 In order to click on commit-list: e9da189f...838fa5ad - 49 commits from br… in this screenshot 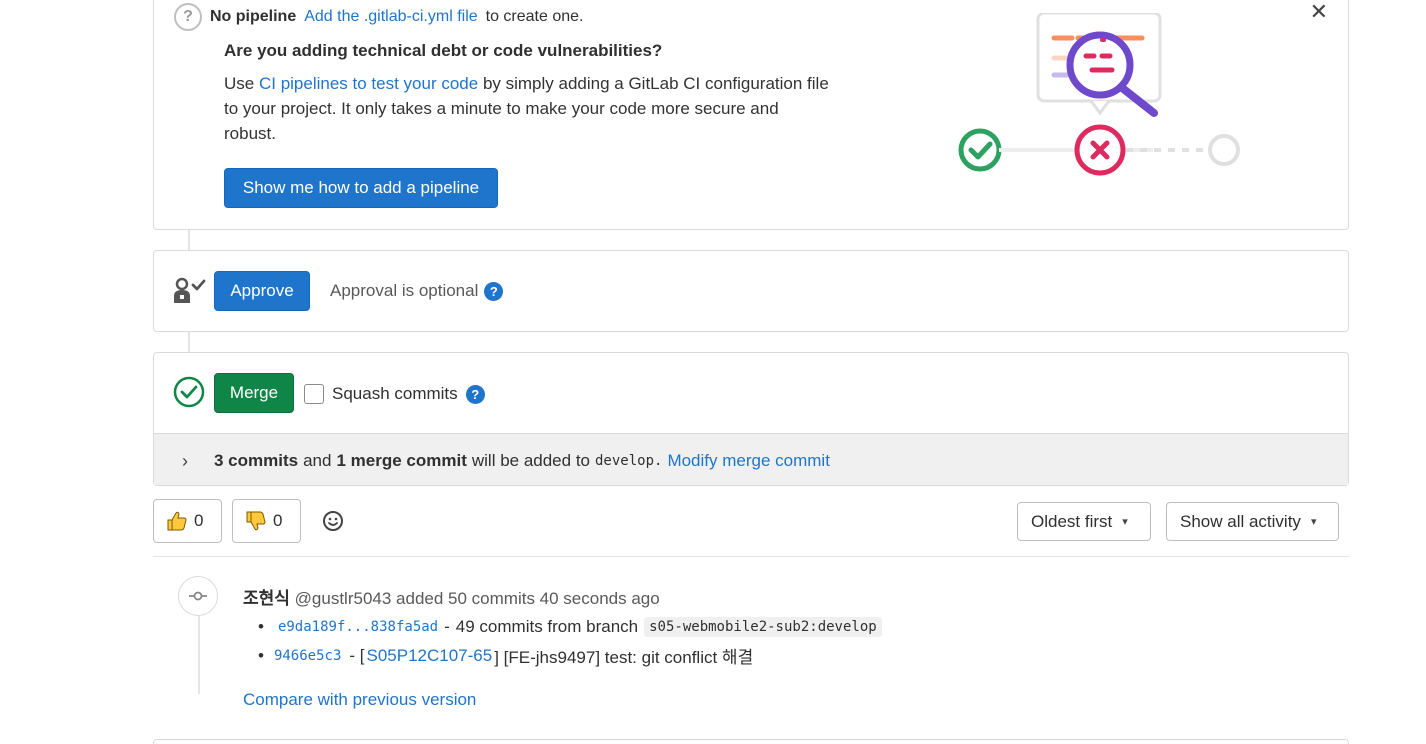, I will do `click(570, 641)`.